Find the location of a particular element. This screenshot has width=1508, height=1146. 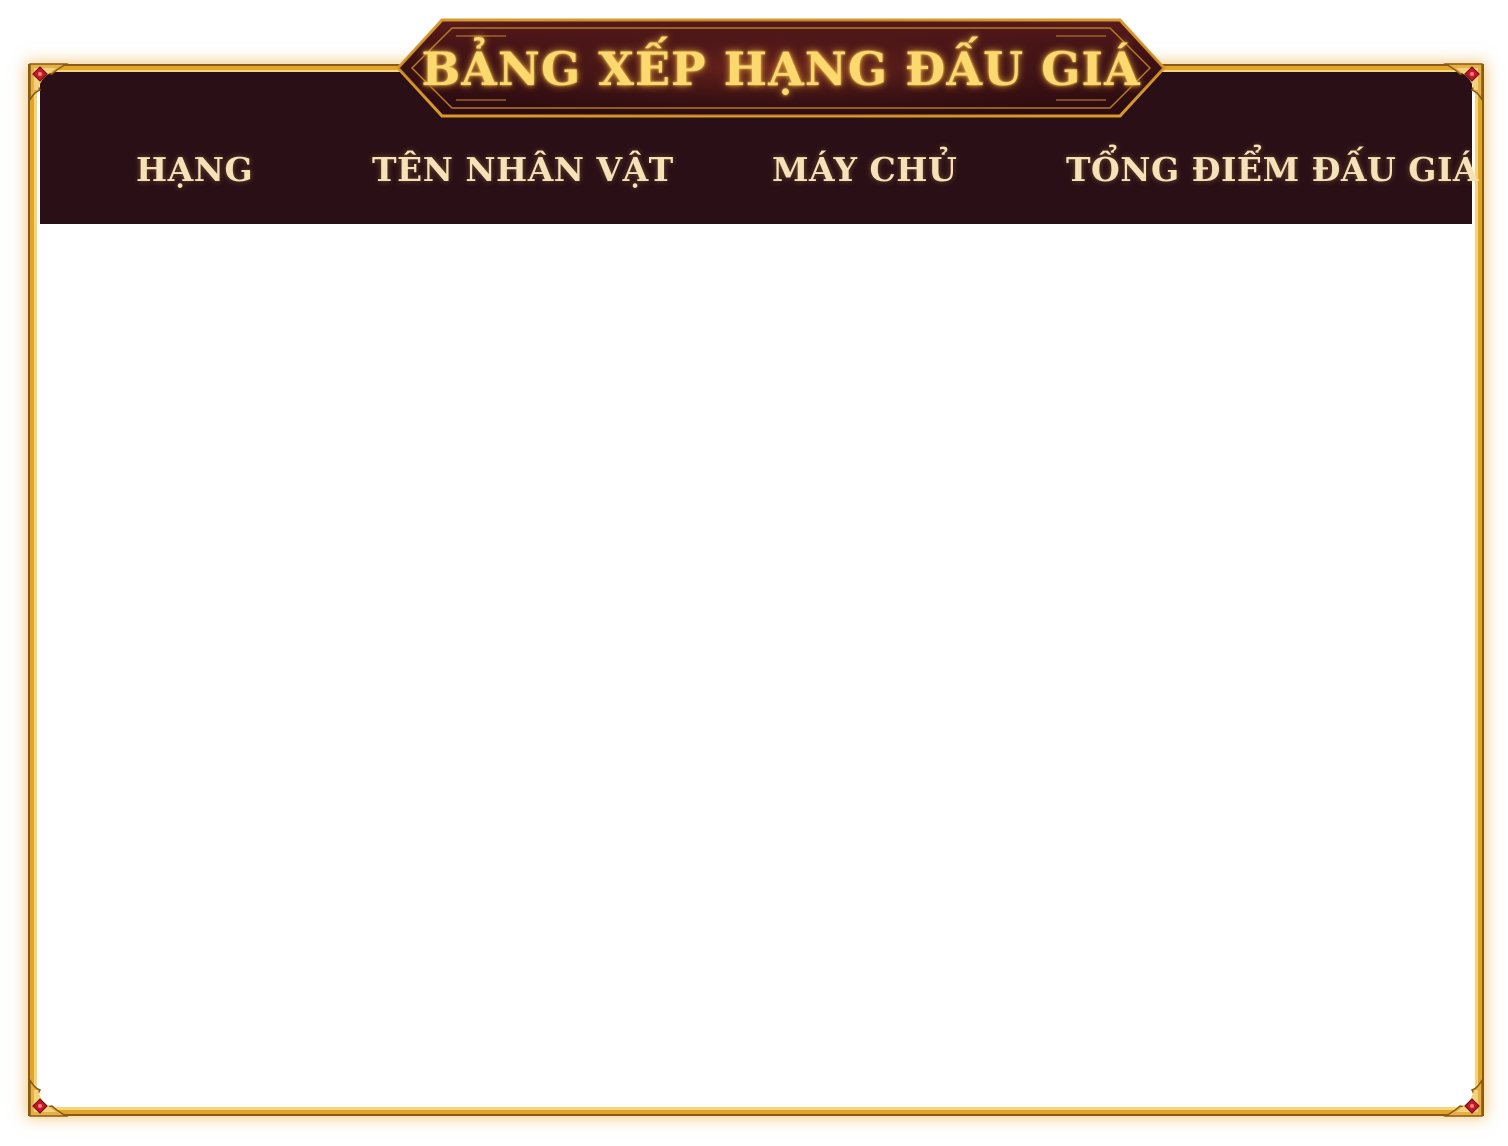

title-plaque: BẢNG XẾP HẠNG ĐẤU GIÁ is located at coordinates (781, 68).